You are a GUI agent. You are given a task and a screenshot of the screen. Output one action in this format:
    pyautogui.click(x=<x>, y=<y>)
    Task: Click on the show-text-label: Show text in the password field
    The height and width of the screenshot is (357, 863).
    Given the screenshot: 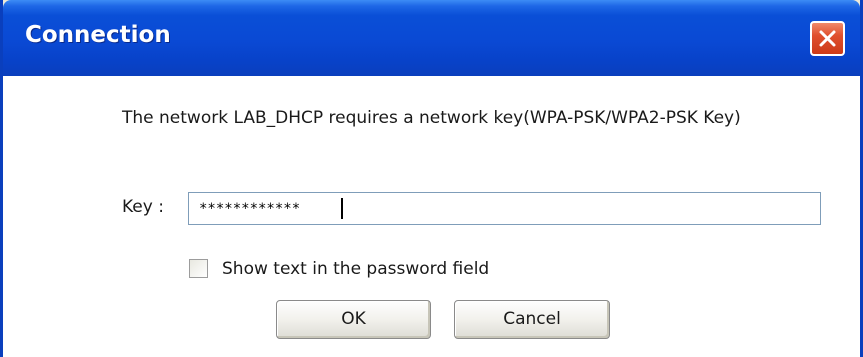 What is the action you would take?
    pyautogui.click(x=355, y=269)
    